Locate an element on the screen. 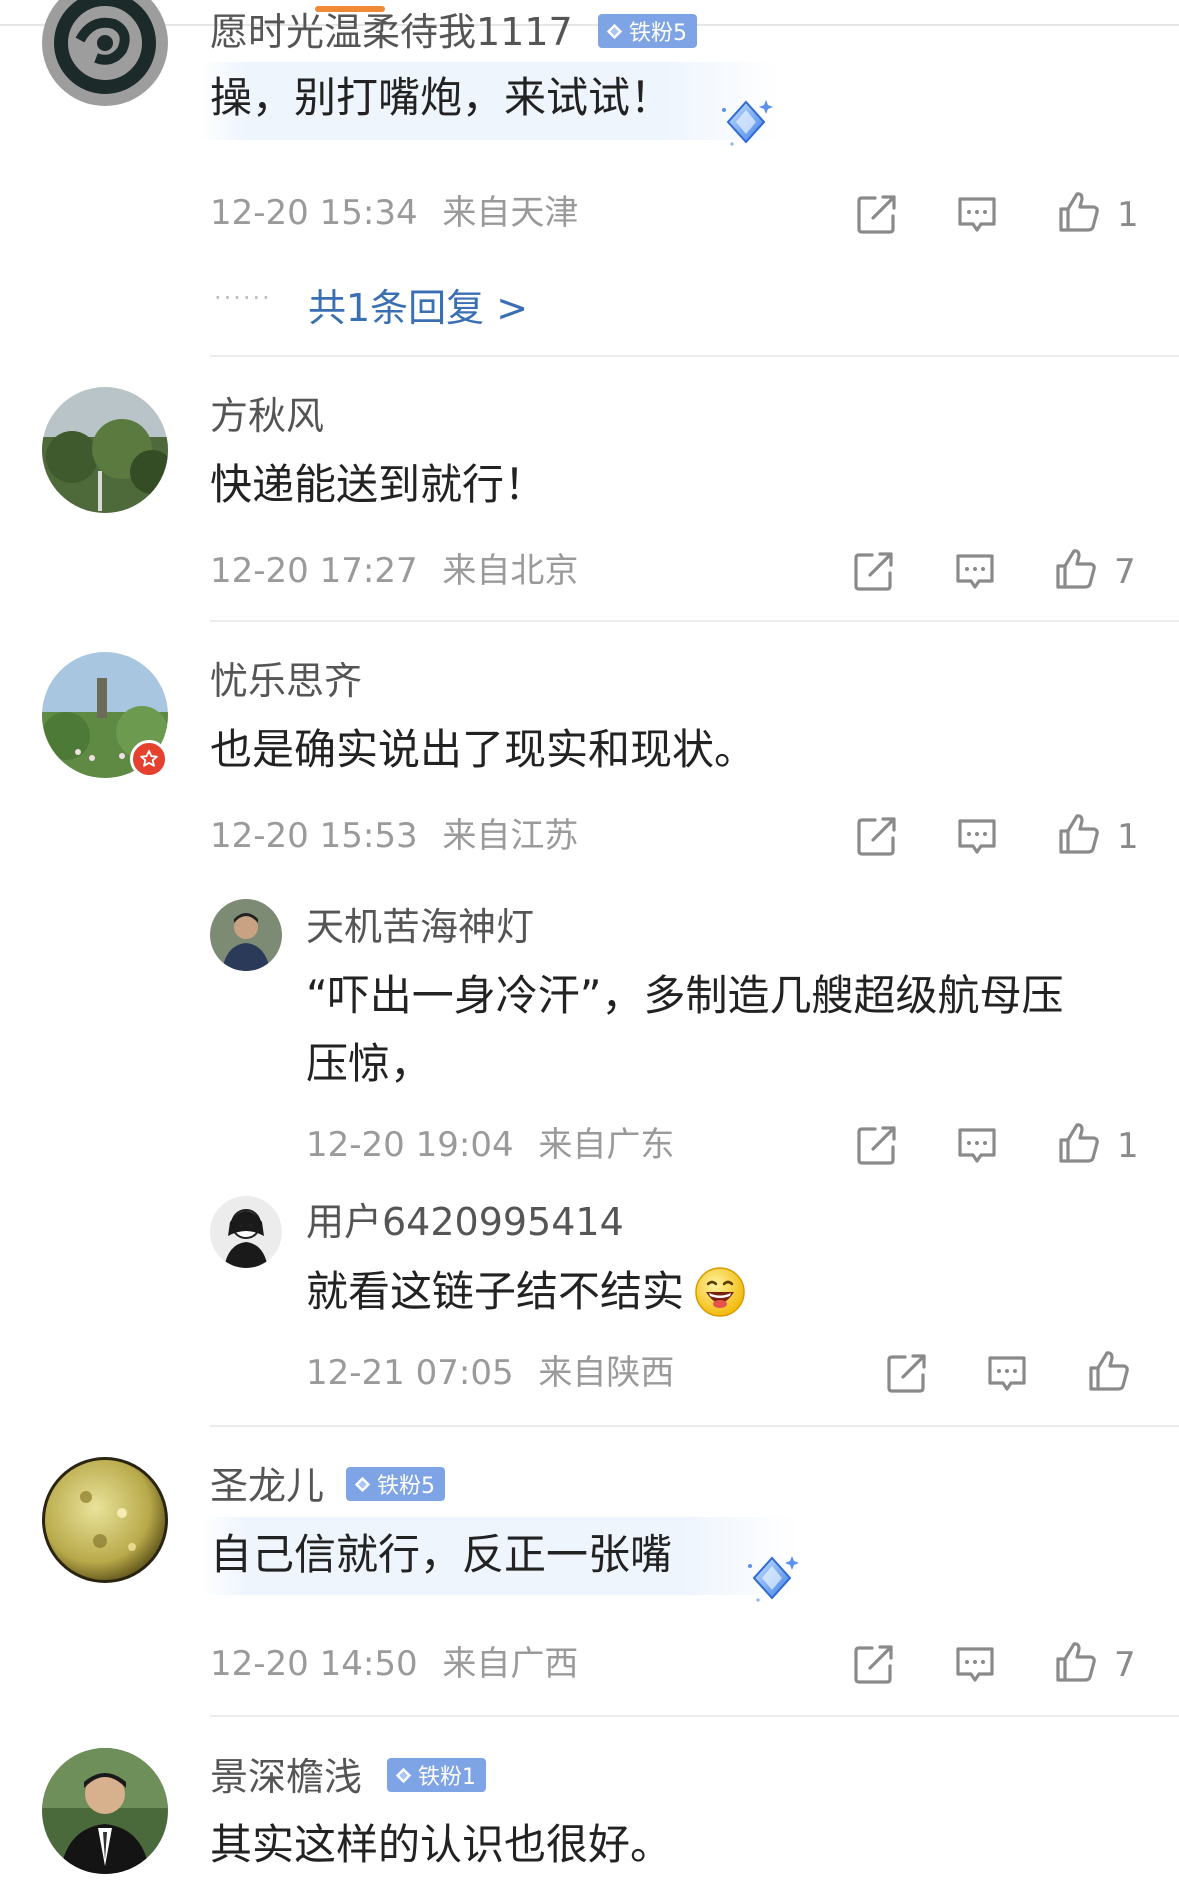 This screenshot has height=1889, width=1179. verified-badge-icon is located at coordinates (149, 759).